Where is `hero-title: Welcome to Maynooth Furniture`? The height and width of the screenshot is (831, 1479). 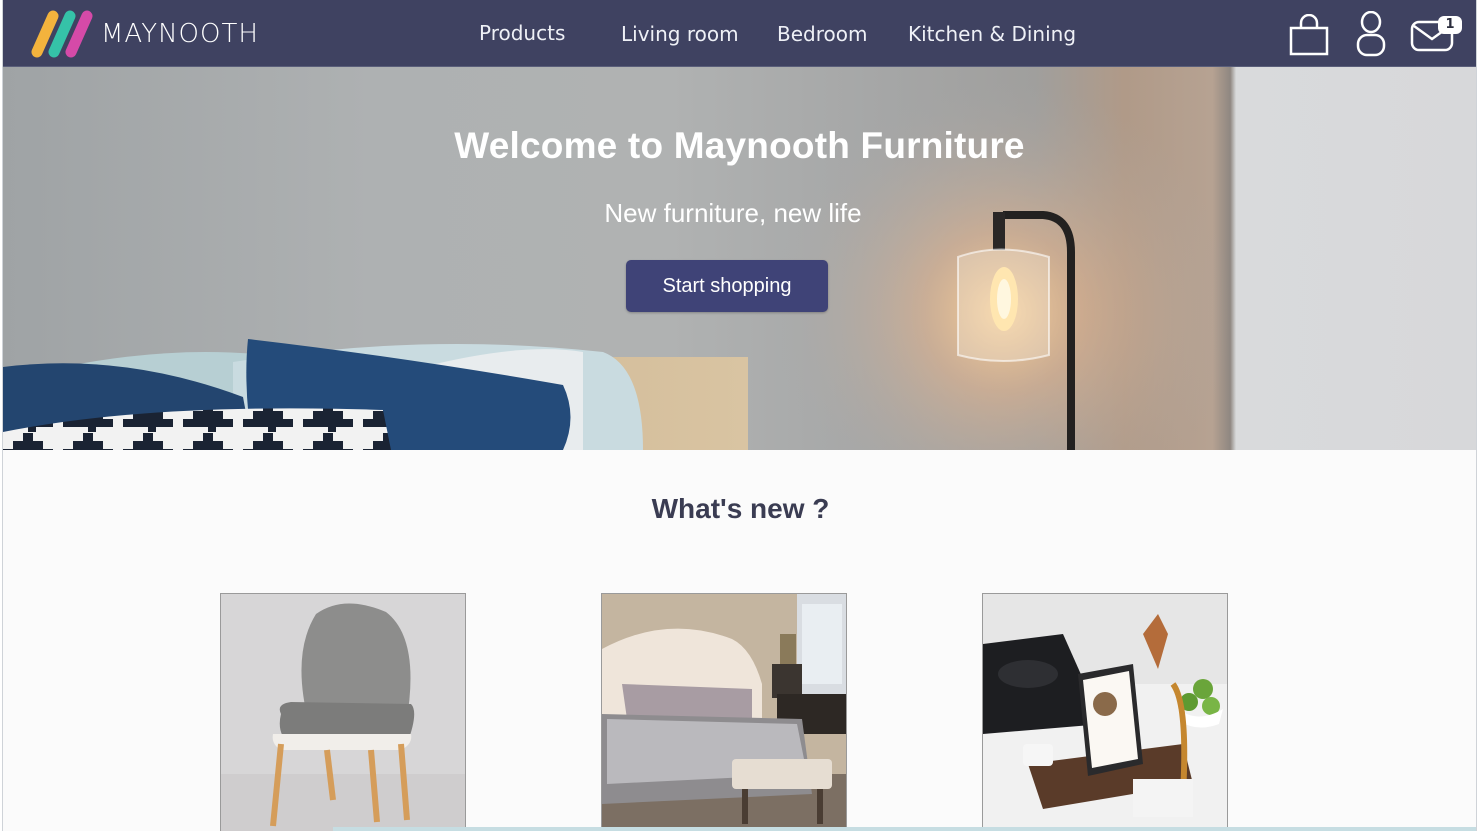
hero-title: Welcome to Maynooth Furniture is located at coordinates (739, 145).